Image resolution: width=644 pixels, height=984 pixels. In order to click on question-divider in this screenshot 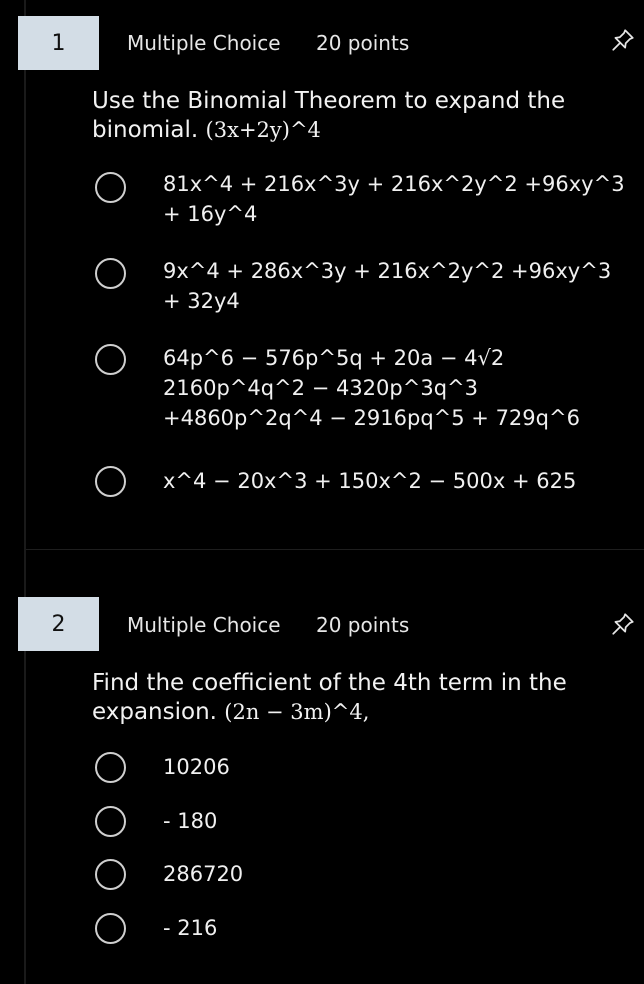, I will do `click(335, 549)`.